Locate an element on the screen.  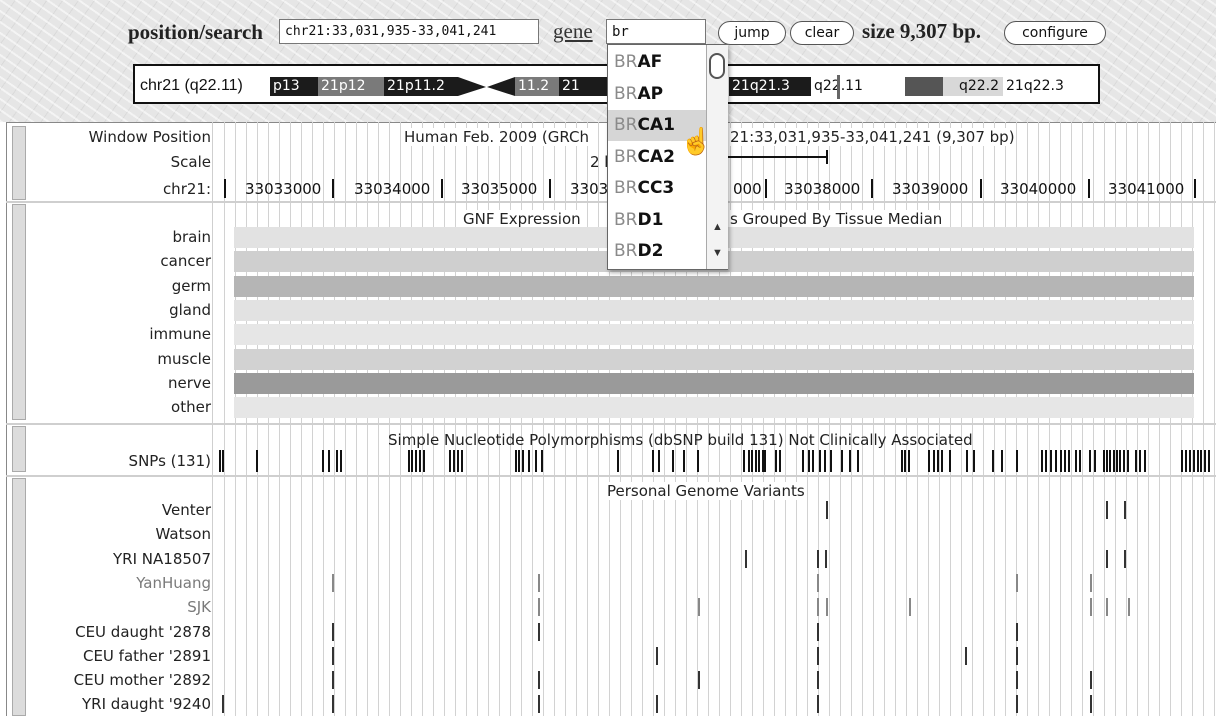
scrollbar-thumb is located at coordinates (717, 66).